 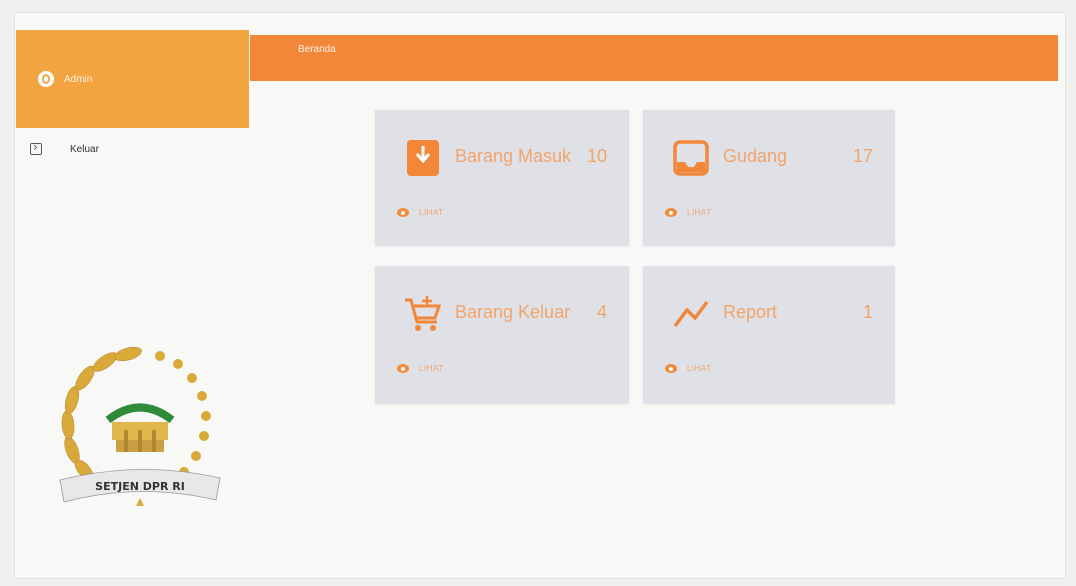 I want to click on view-link-barang-masuk: LIHAT, so click(x=420, y=212).